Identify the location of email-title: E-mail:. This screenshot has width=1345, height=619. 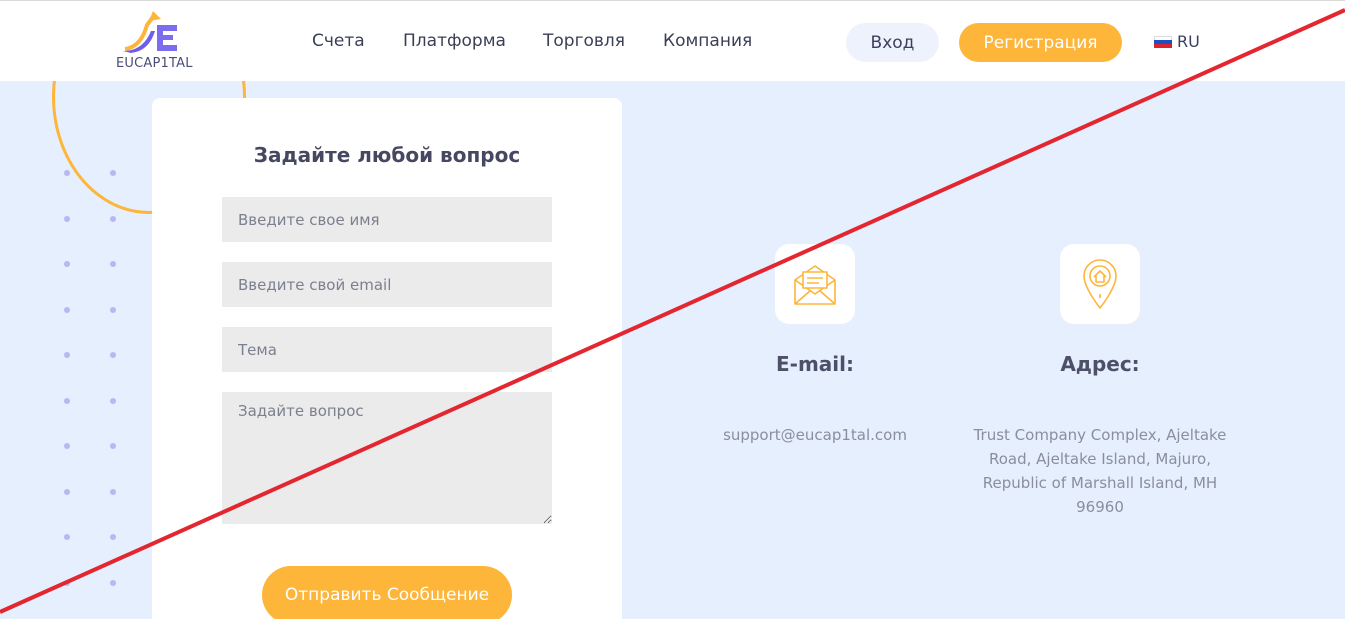
(814, 364).